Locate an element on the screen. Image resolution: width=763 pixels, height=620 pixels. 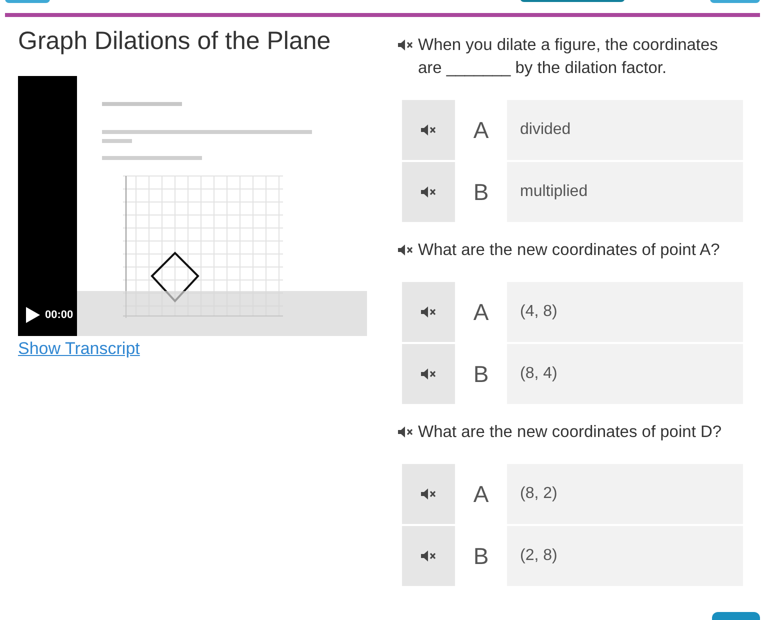
option-text: (2, 8) is located at coordinates (538, 556).